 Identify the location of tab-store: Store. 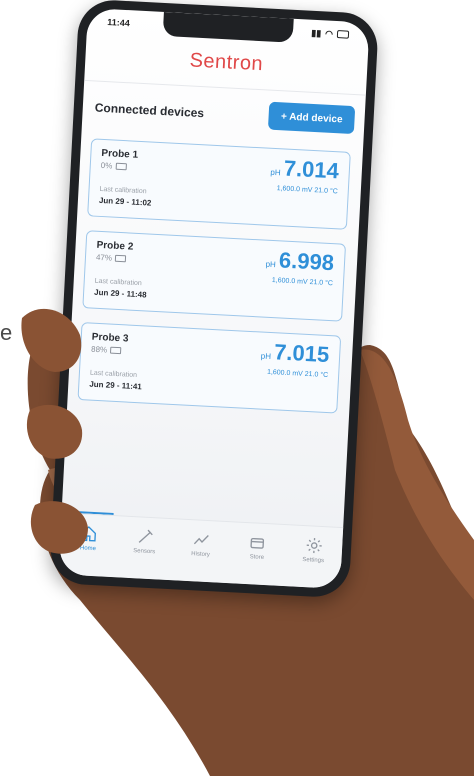
(257, 547).